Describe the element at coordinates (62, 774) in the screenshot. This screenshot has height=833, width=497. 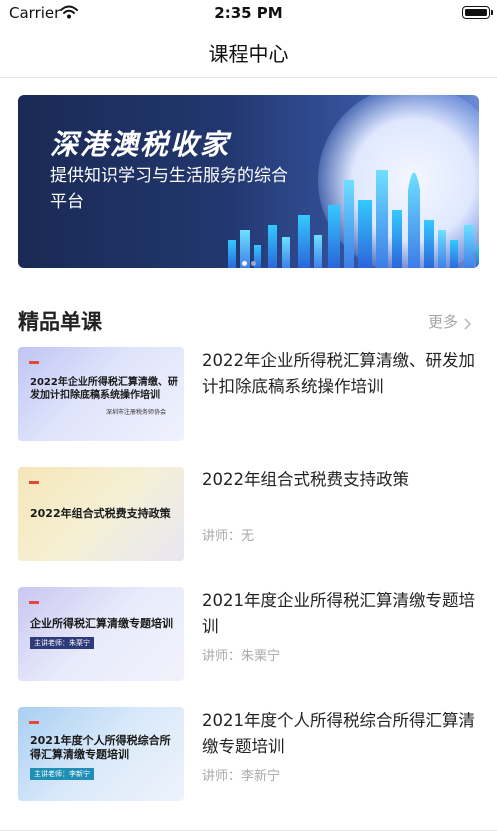
I see `thumb-teacher-badge: 主讲老师：李新宁` at that location.